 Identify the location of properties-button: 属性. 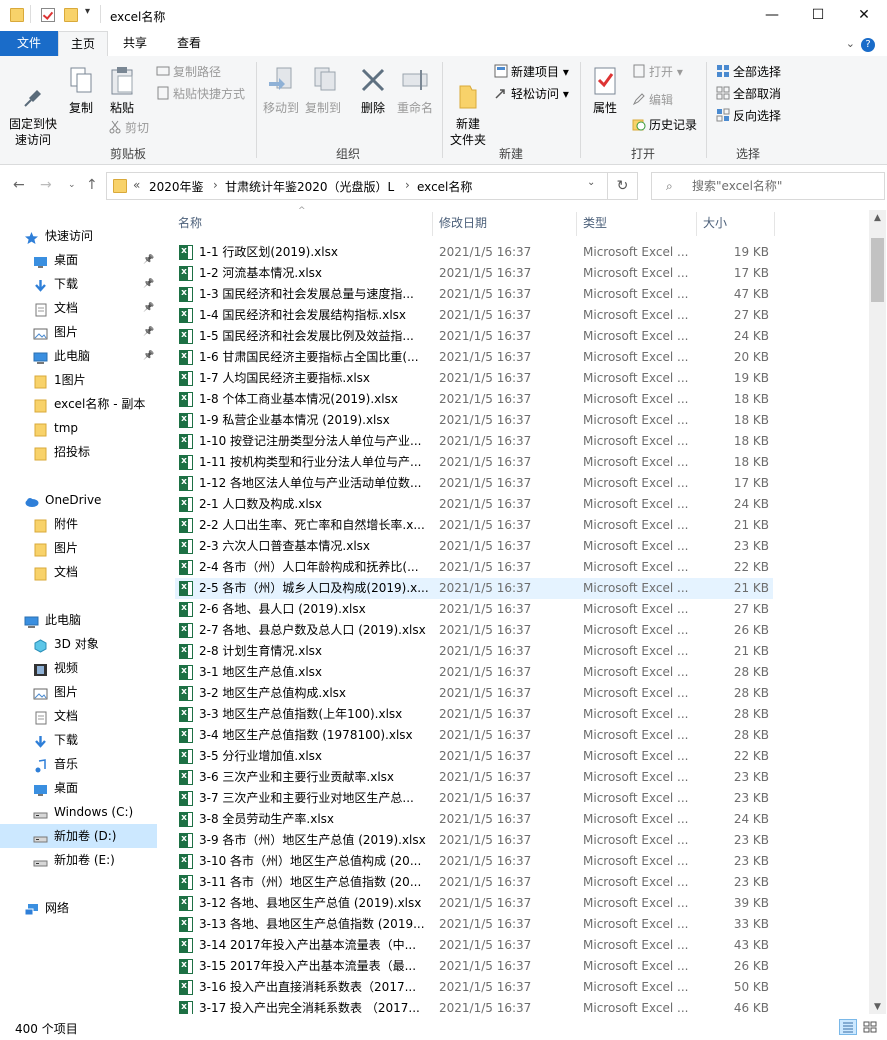
(605, 90).